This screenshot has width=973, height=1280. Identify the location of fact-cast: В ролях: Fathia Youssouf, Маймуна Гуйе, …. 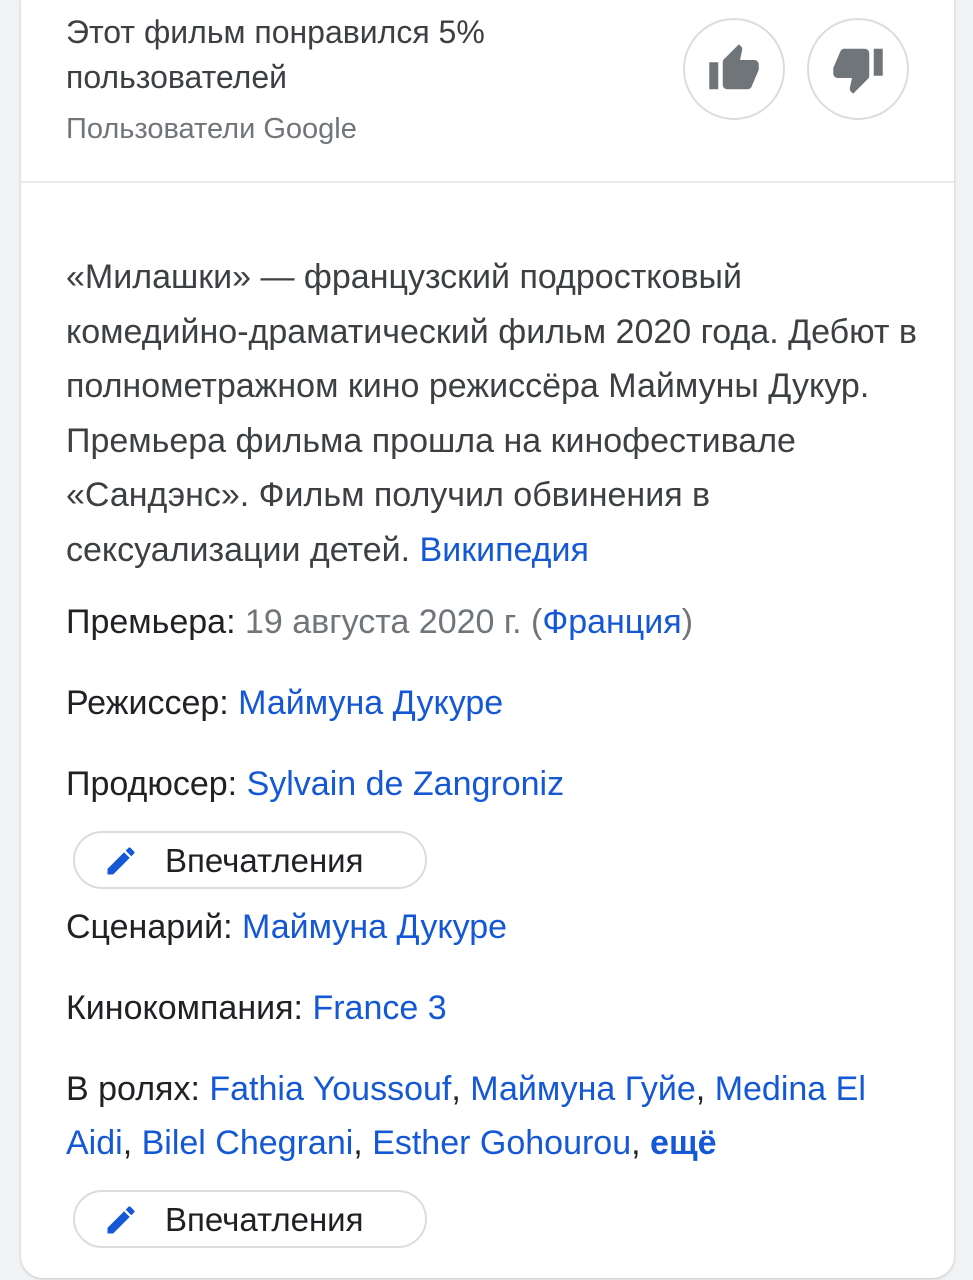
(501, 1116).